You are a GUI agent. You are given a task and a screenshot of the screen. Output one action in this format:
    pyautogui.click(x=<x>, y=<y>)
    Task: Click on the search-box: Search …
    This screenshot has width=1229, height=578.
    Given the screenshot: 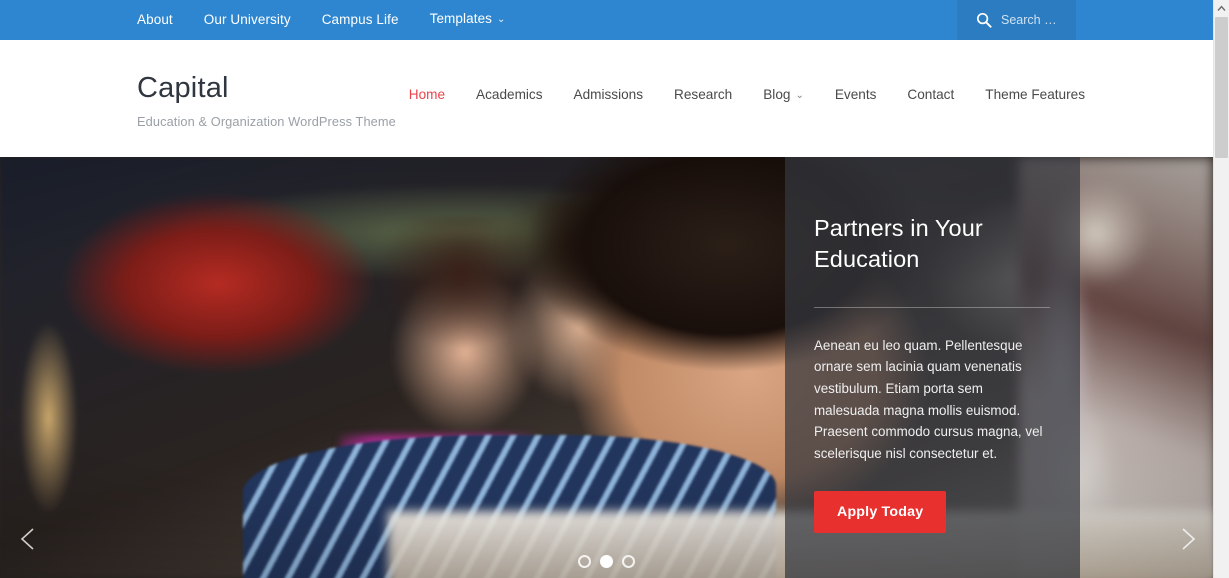 What is the action you would take?
    pyautogui.click(x=1016, y=20)
    